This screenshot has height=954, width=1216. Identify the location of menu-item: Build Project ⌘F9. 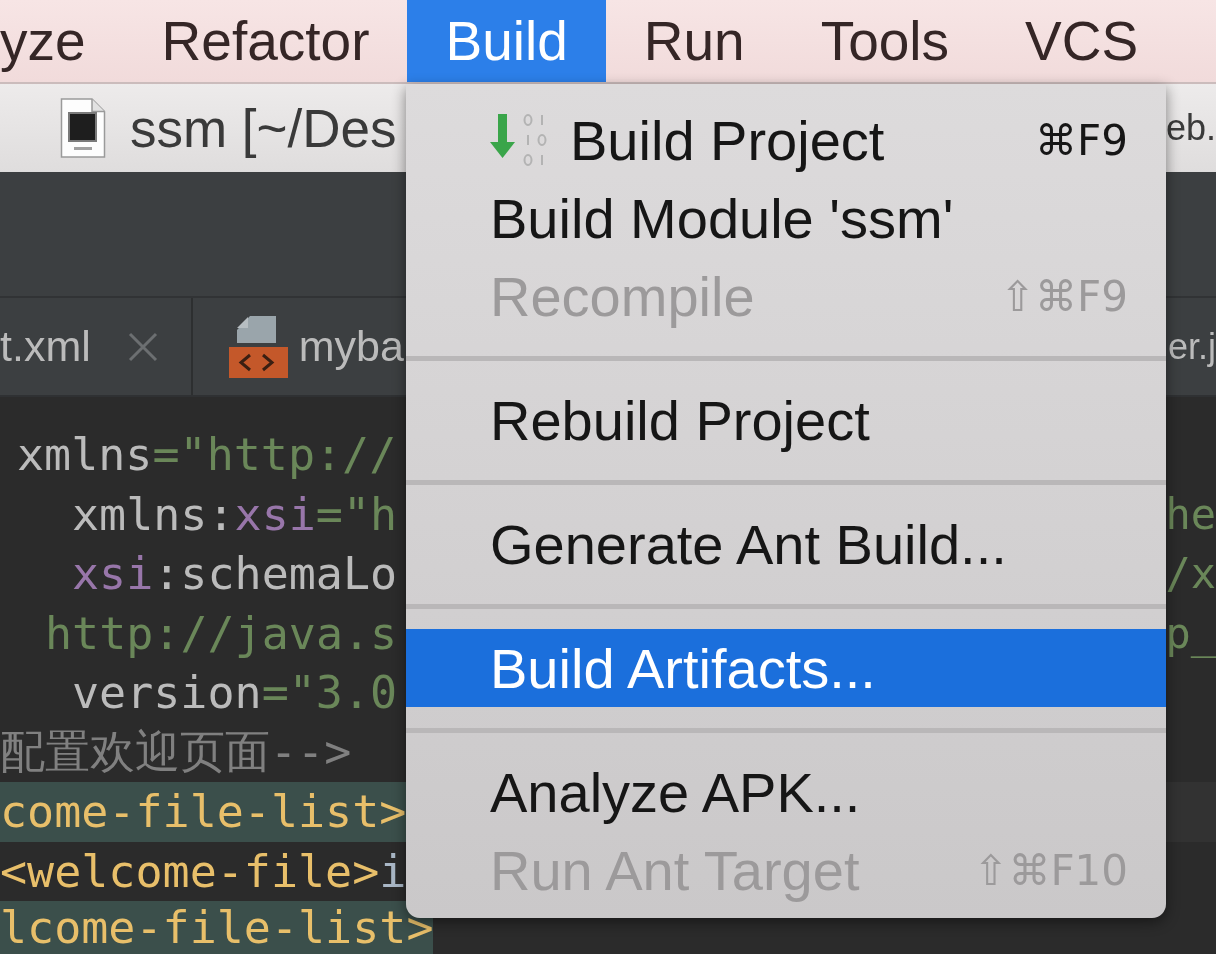
(786, 140).